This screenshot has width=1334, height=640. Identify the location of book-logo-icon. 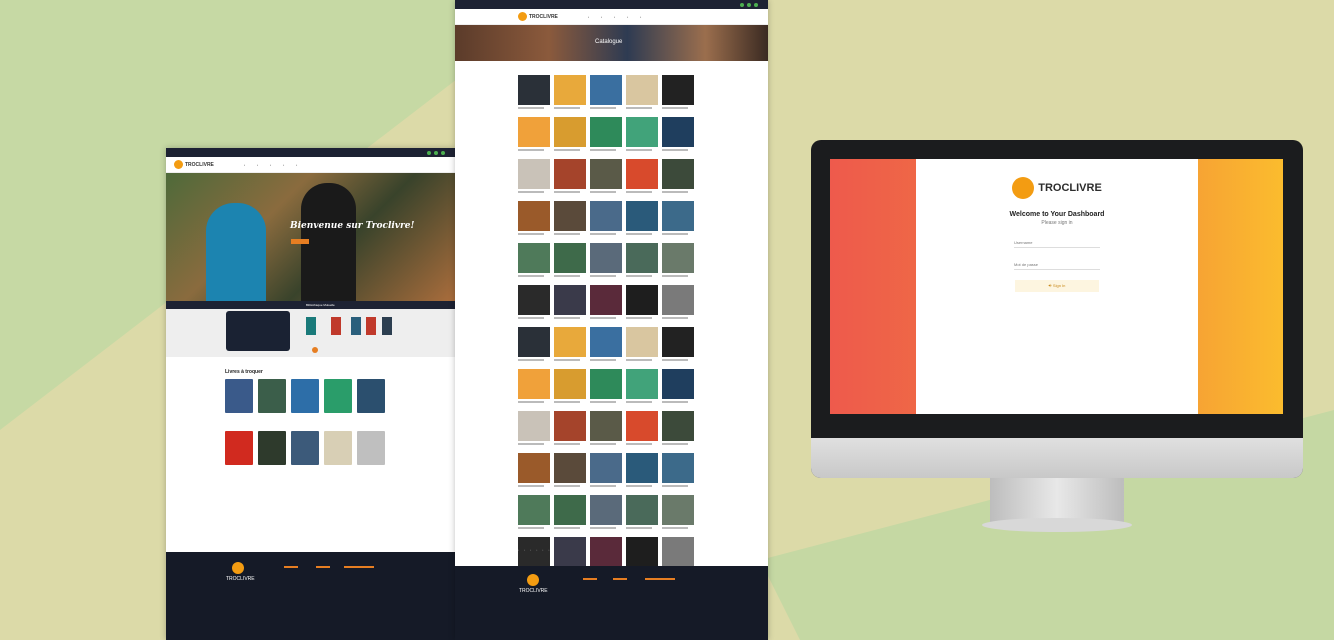
(1023, 188).